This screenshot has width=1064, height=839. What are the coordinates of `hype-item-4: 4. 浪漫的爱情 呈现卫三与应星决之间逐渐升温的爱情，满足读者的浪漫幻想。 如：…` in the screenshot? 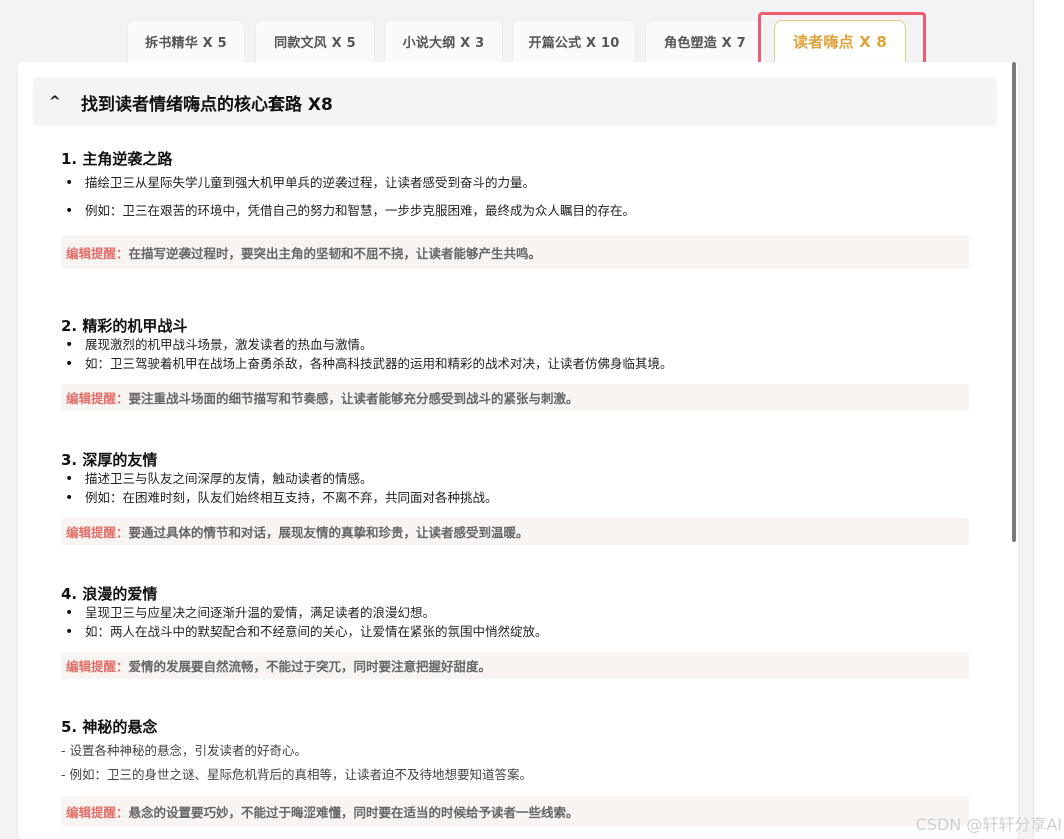 It's located at (516, 613).